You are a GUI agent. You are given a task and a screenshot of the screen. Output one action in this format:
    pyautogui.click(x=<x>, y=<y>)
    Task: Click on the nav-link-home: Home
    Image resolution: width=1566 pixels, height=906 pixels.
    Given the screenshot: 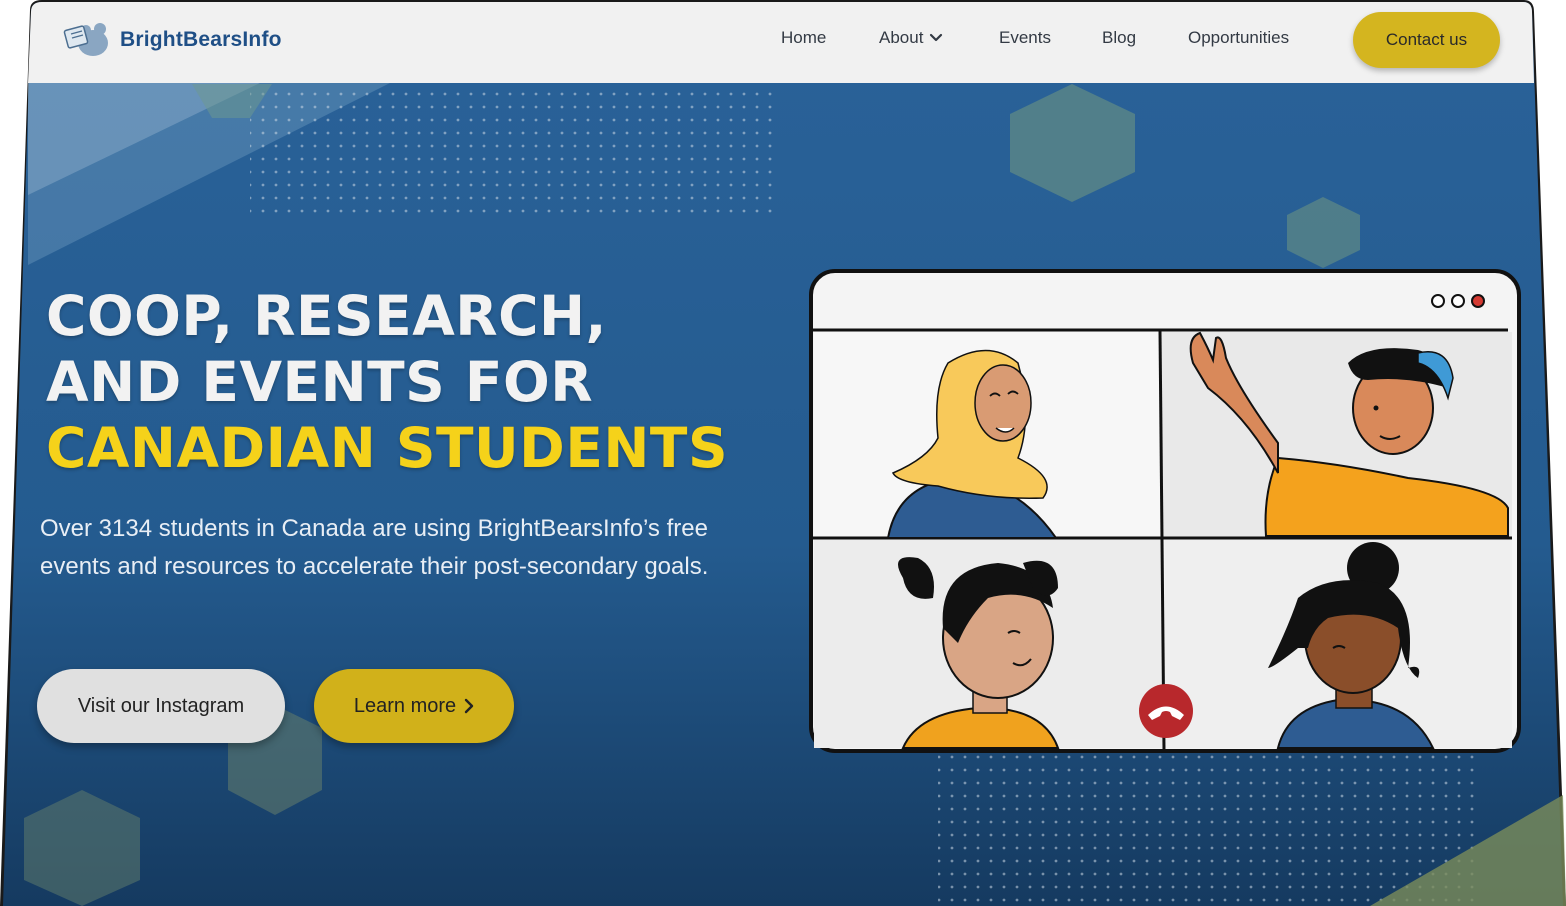 What is the action you would take?
    pyautogui.click(x=803, y=38)
    